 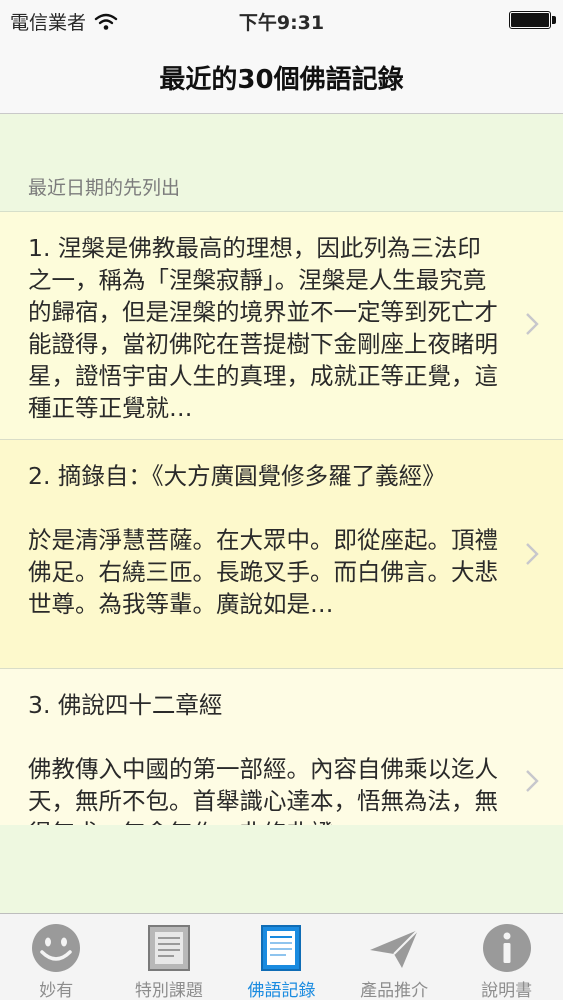 I want to click on navigation-bar: 最近的30個佛語記錄, so click(x=281, y=77).